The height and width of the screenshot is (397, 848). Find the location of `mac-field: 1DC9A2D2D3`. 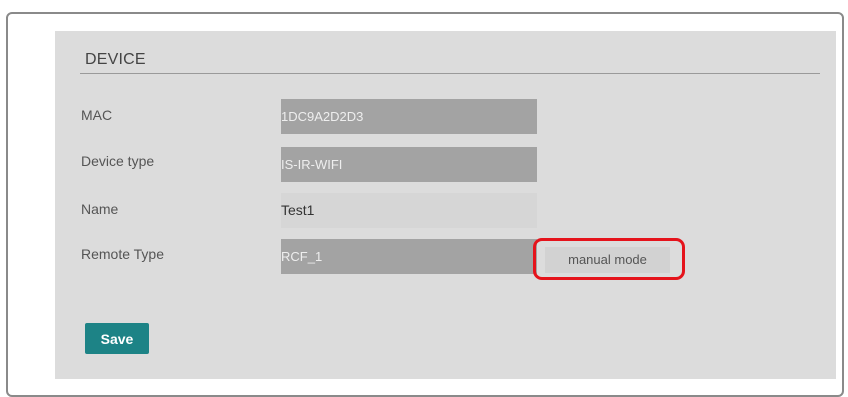

mac-field: 1DC9A2D2D3 is located at coordinates (409, 116).